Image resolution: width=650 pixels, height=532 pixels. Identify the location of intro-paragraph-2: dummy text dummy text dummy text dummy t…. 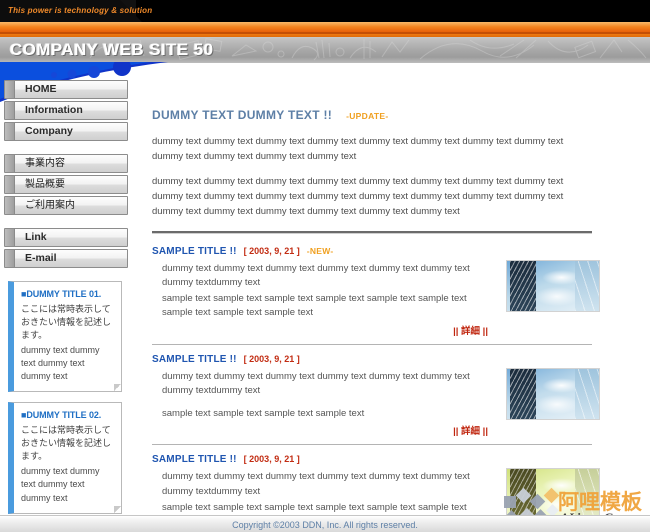
(358, 196).